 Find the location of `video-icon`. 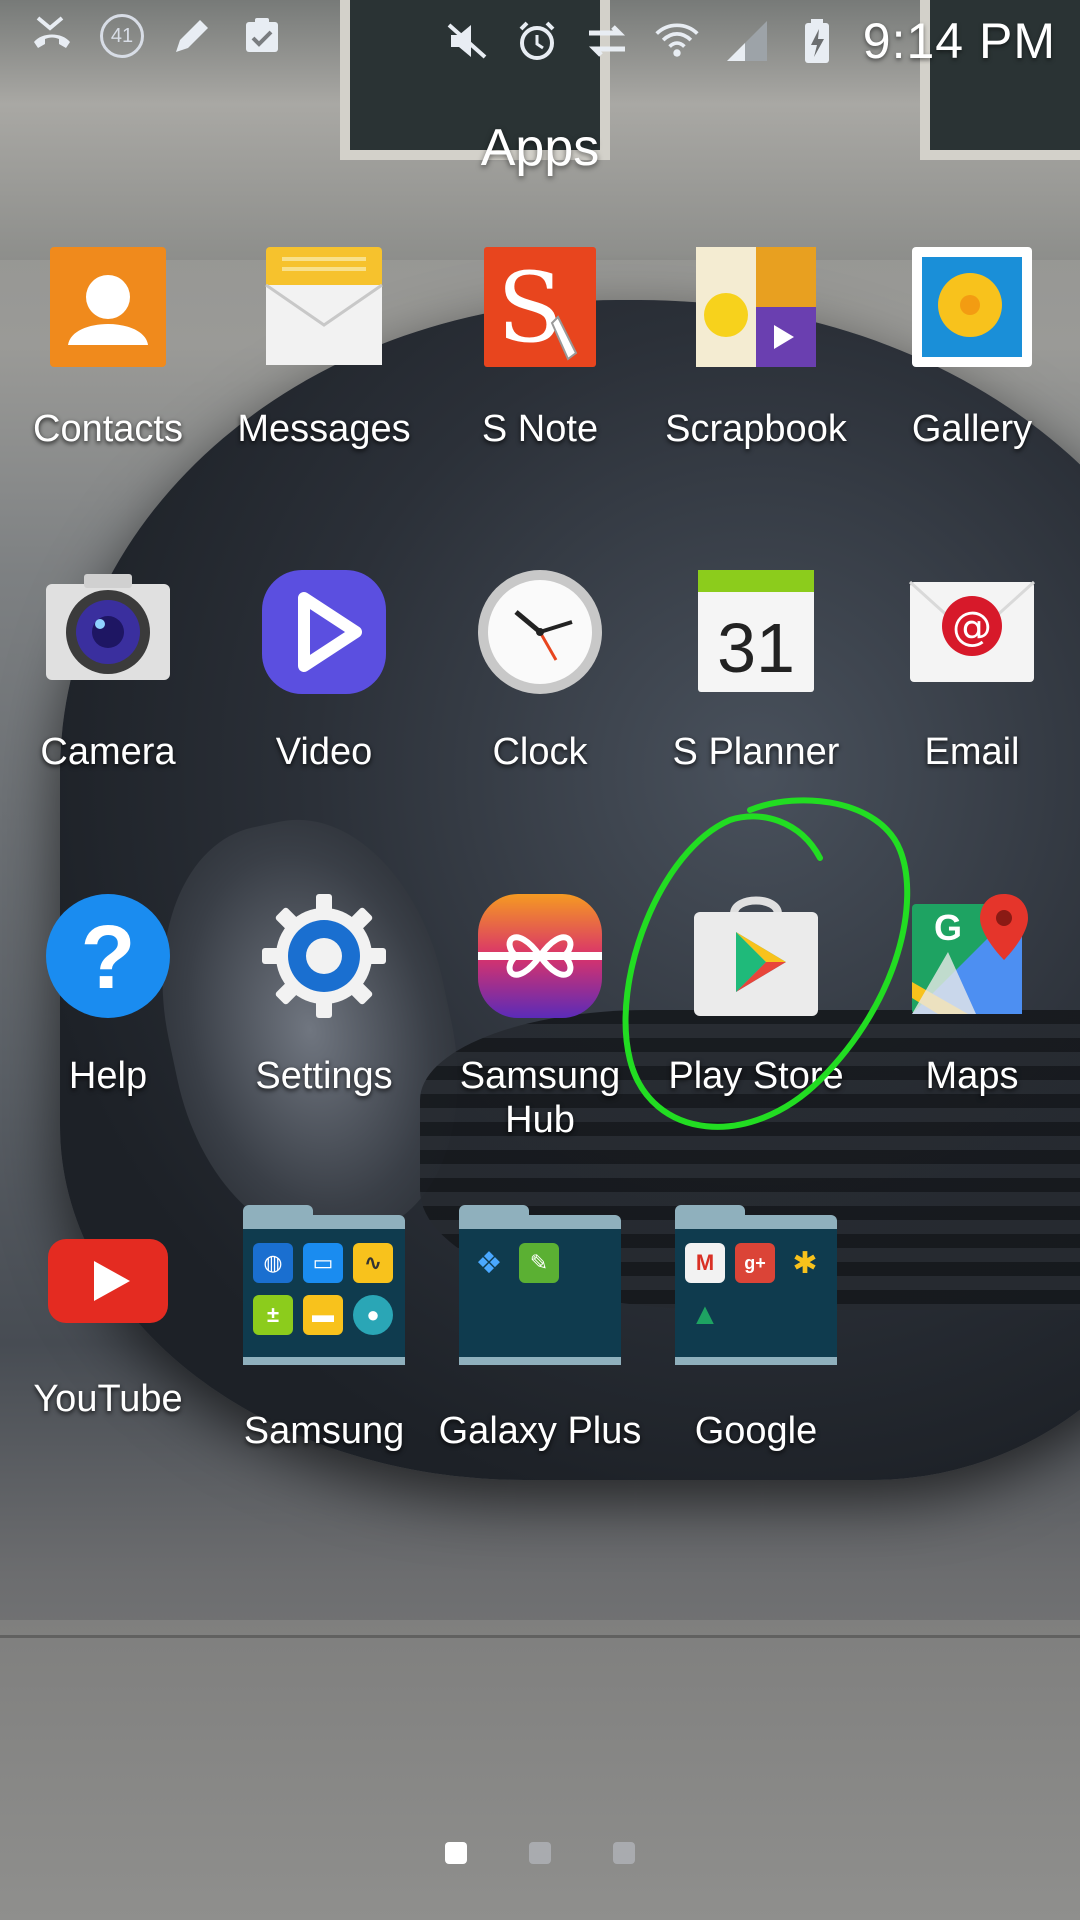

video-icon is located at coordinates (324, 632).